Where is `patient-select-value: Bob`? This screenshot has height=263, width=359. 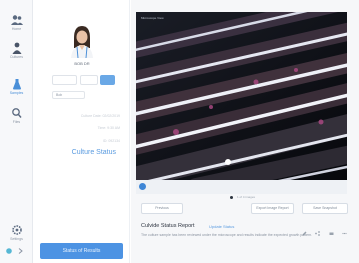 patient-select-value: Bob is located at coordinates (59, 95).